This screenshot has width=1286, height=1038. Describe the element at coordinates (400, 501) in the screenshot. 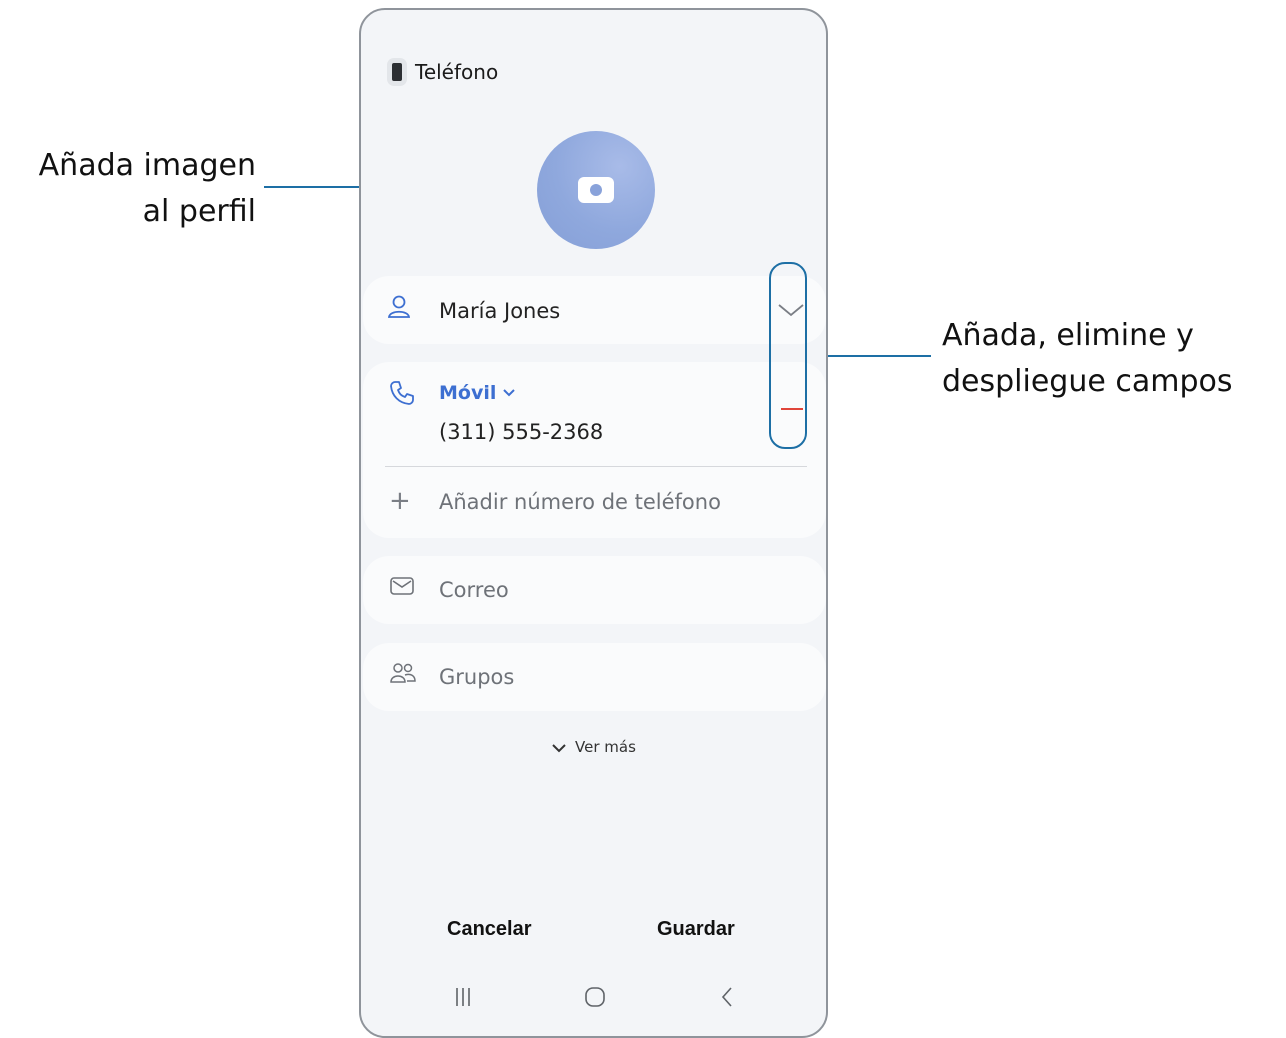

I see `plus-icon: +` at that location.